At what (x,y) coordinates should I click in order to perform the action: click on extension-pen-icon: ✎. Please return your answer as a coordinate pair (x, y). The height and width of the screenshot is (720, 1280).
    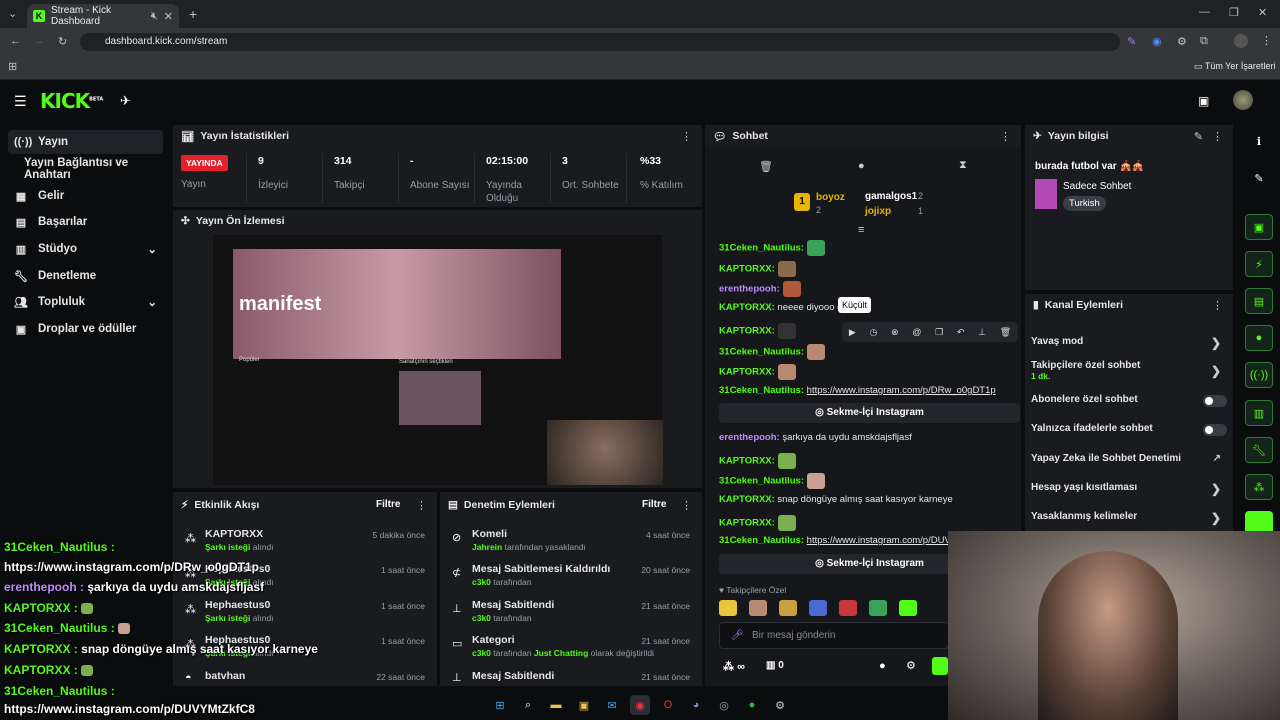
    Looking at the image, I should click on (1131, 41).